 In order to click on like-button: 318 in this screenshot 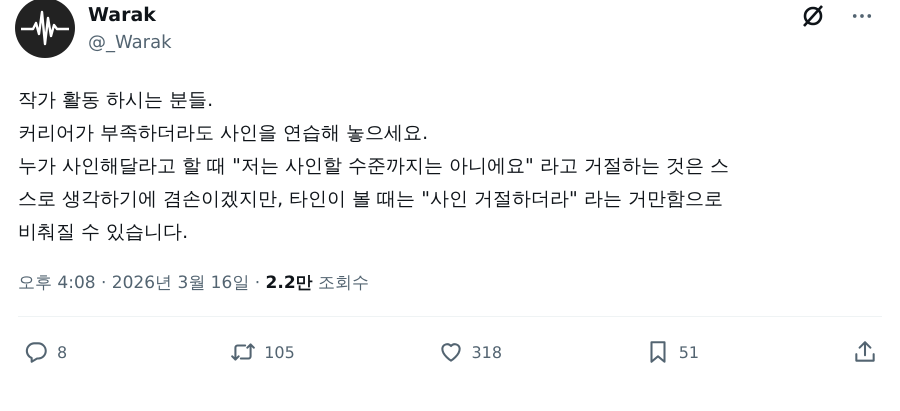, I will do `click(488, 352)`.